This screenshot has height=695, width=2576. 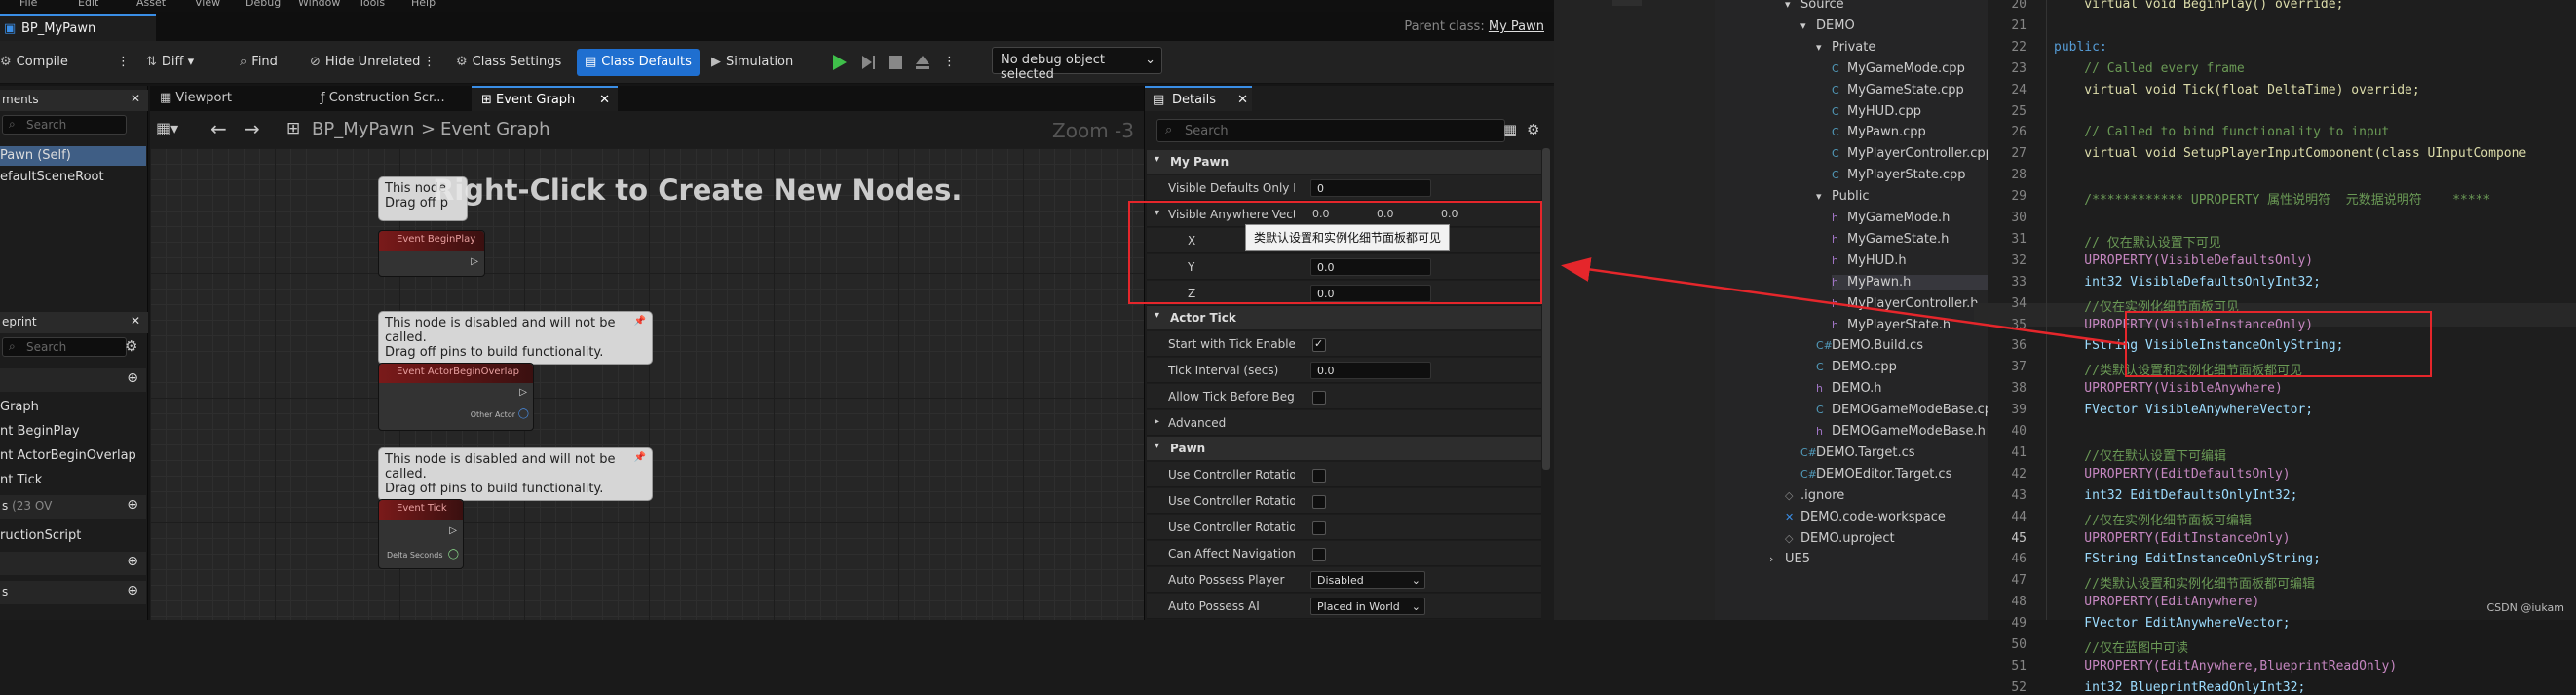 I want to click on parent-class-link: My Pawn, so click(x=1516, y=26).